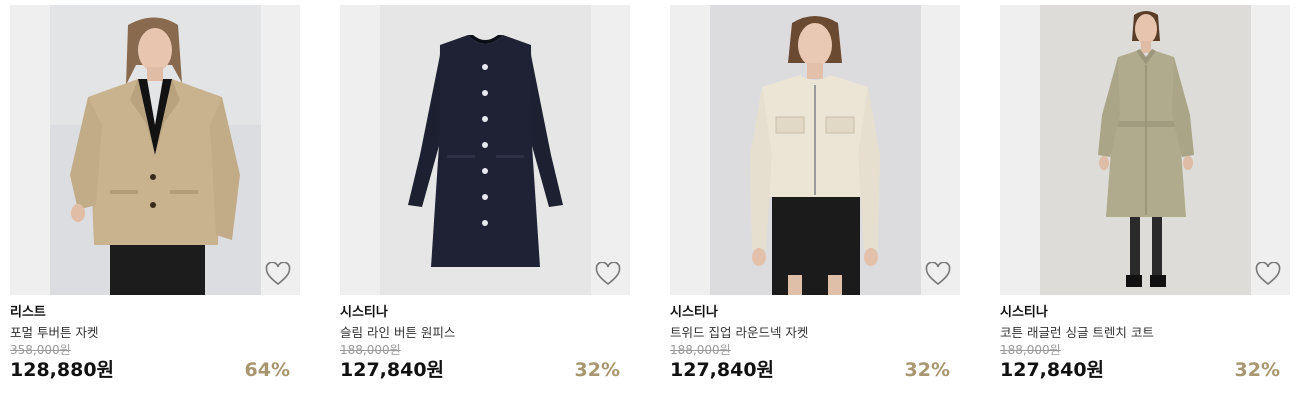 This screenshot has height=412, width=1300. What do you see at coordinates (155, 313) in the screenshot?
I see `brand-name: 리스트` at bounding box center [155, 313].